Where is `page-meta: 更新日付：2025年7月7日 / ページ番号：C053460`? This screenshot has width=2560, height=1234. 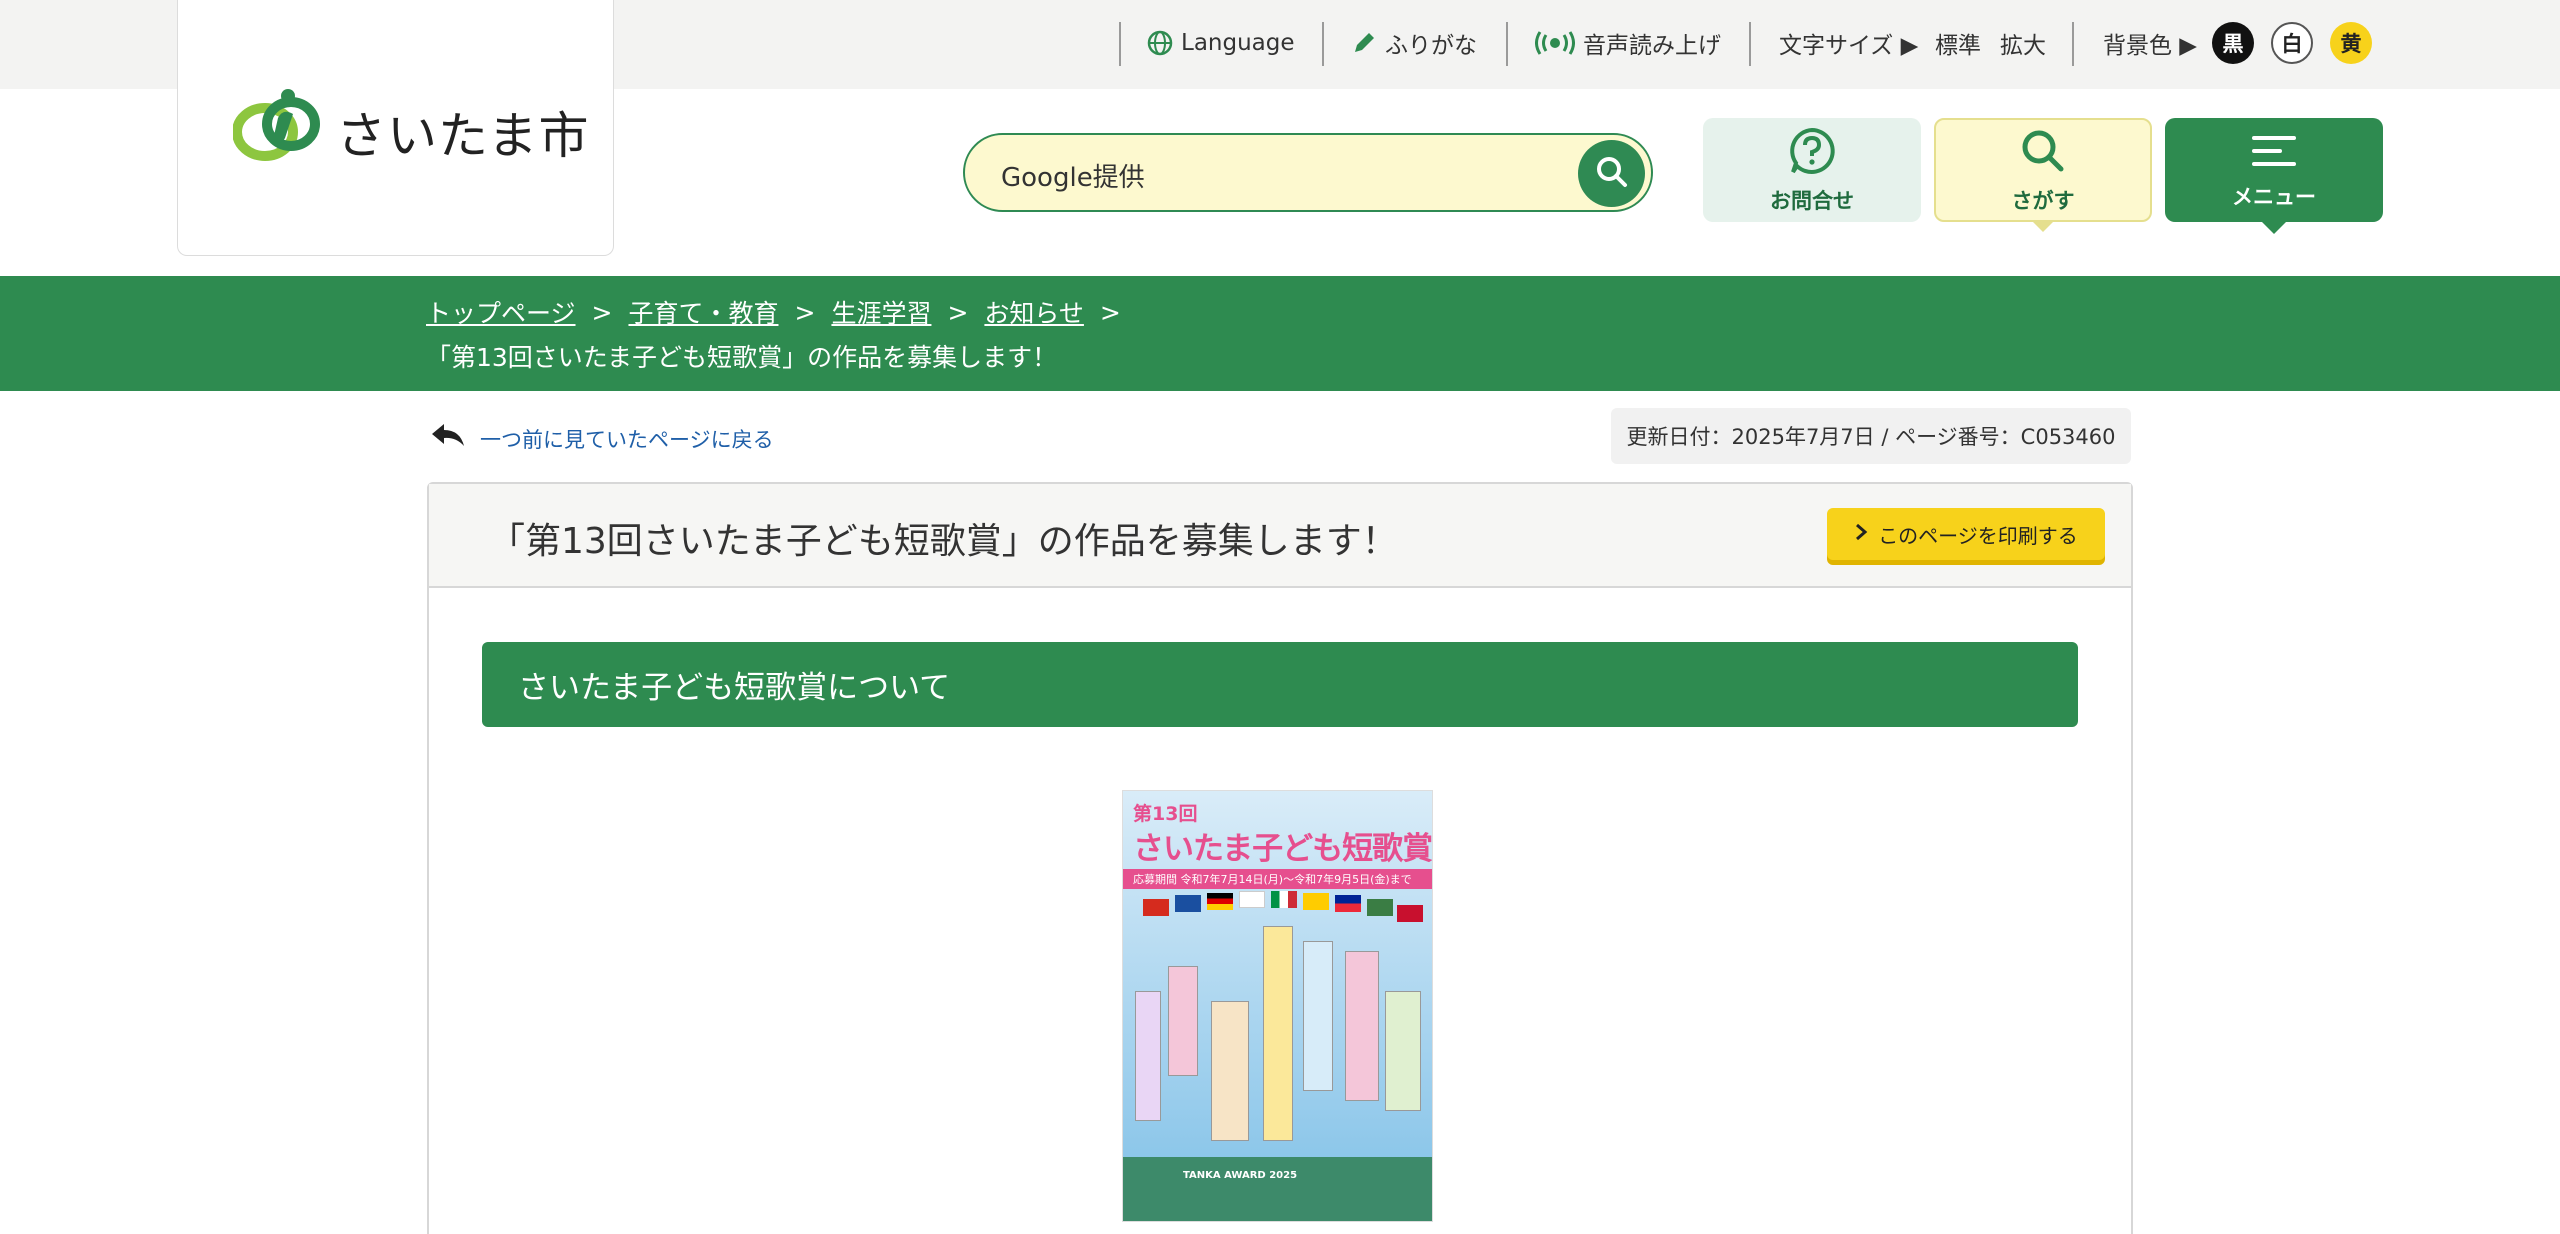 page-meta: 更新日付：2025年7月7日 / ページ番号：C053460 is located at coordinates (1871, 436).